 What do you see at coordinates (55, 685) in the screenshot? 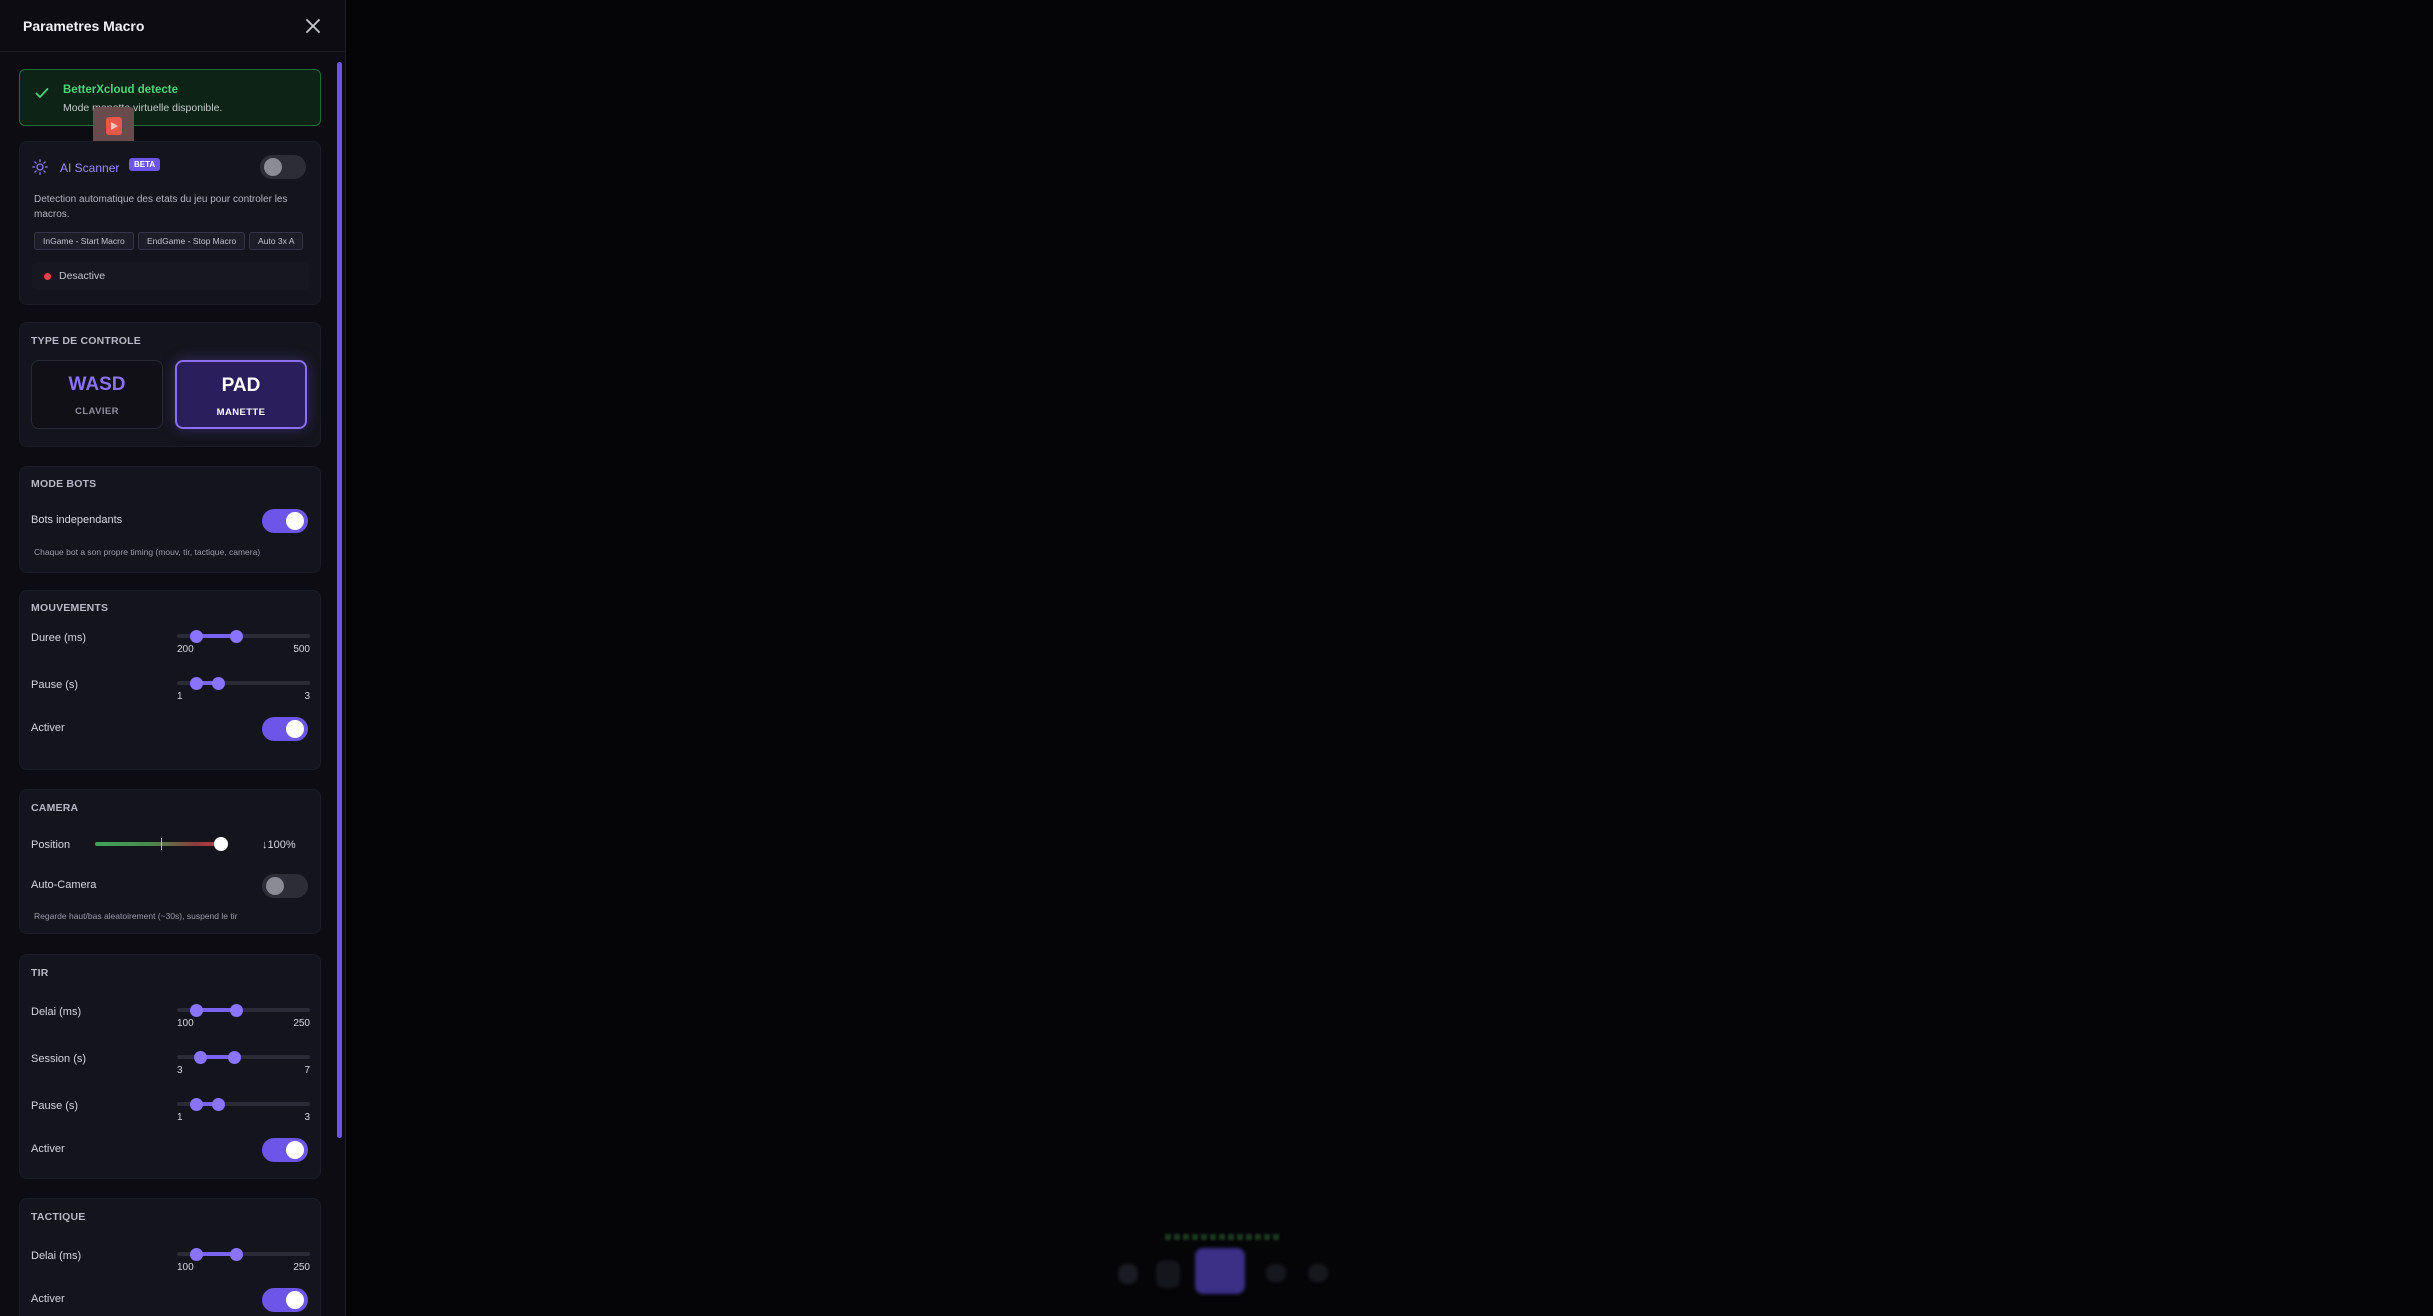
I see `pause-label: Pause (s)` at bounding box center [55, 685].